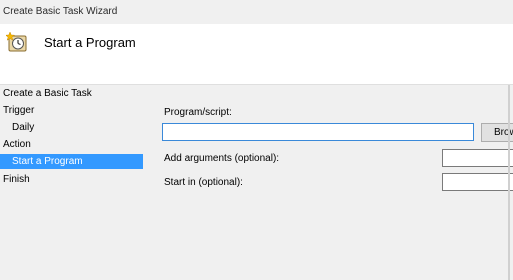  Describe the element at coordinates (23, 127) in the screenshot. I see `nav-step-daily: Daily` at that location.